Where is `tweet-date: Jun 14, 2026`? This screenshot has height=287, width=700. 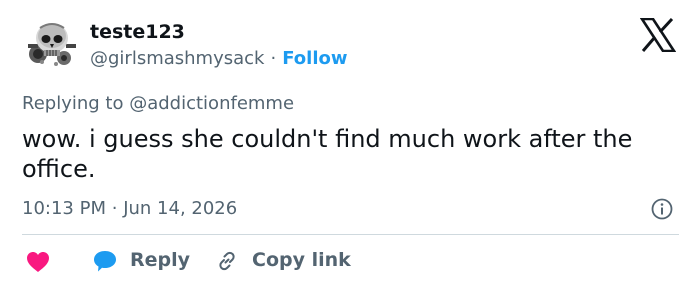
tweet-date: Jun 14, 2026 is located at coordinates (180, 208).